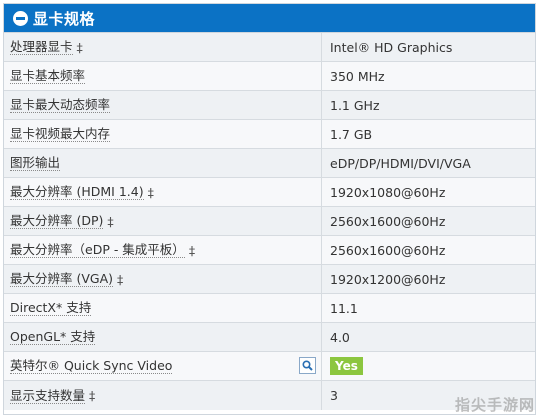  I want to click on spec-label: 最大分辨率 (VGA) ‡, so click(163, 279).